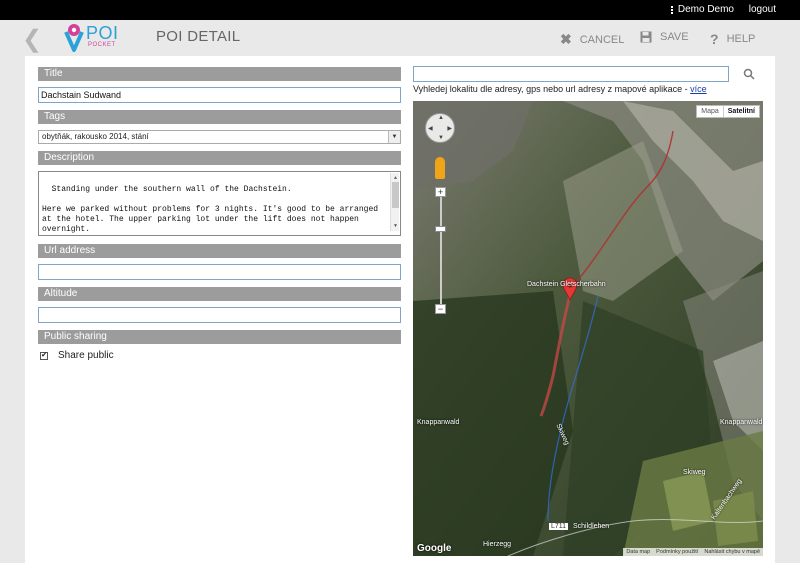 The image size is (800, 563). What do you see at coordinates (219, 315) in the screenshot?
I see `altitude-field` at bounding box center [219, 315].